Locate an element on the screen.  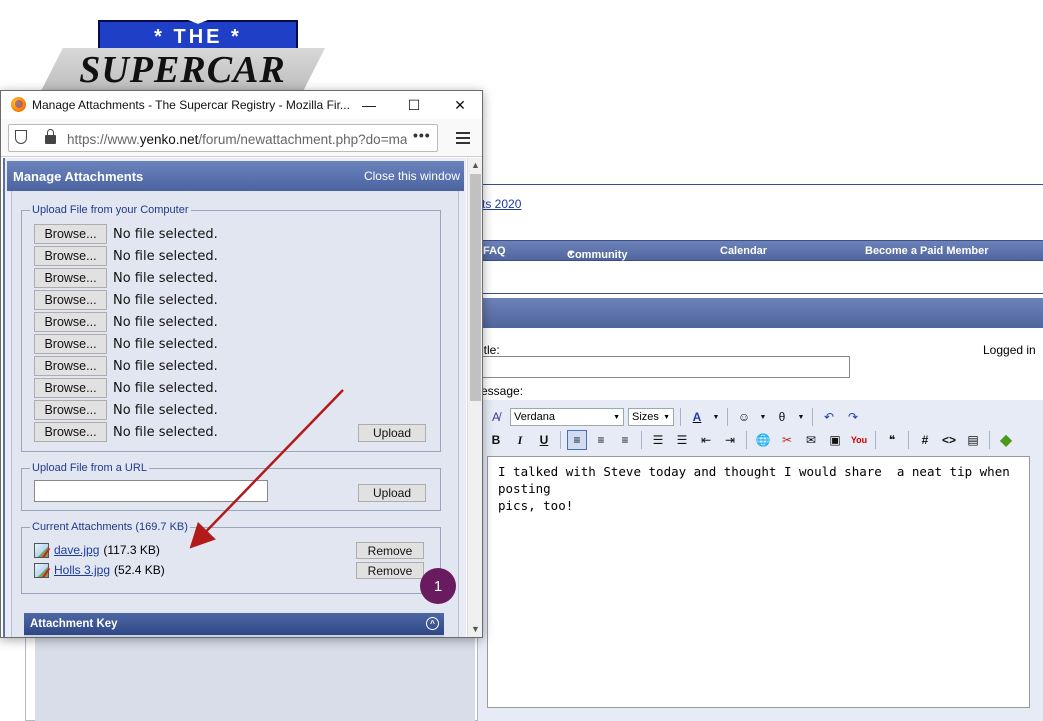
image-icon: ▣ is located at coordinates (835, 440).